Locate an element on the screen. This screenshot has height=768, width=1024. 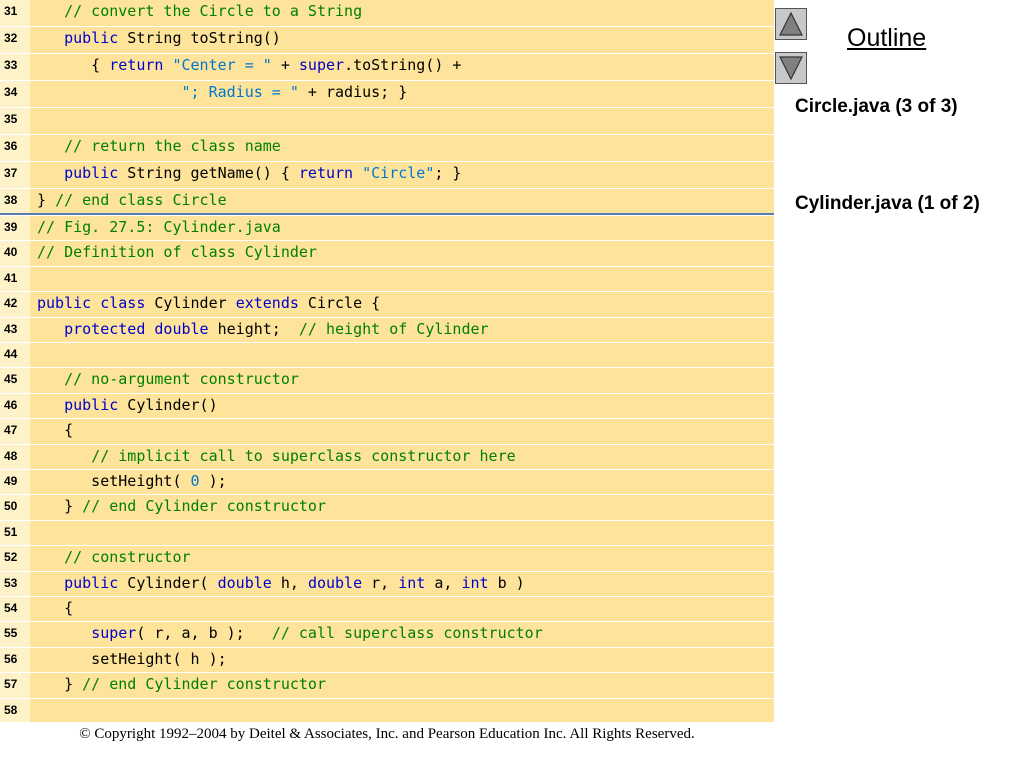
code-token: + is located at coordinates (285, 65).